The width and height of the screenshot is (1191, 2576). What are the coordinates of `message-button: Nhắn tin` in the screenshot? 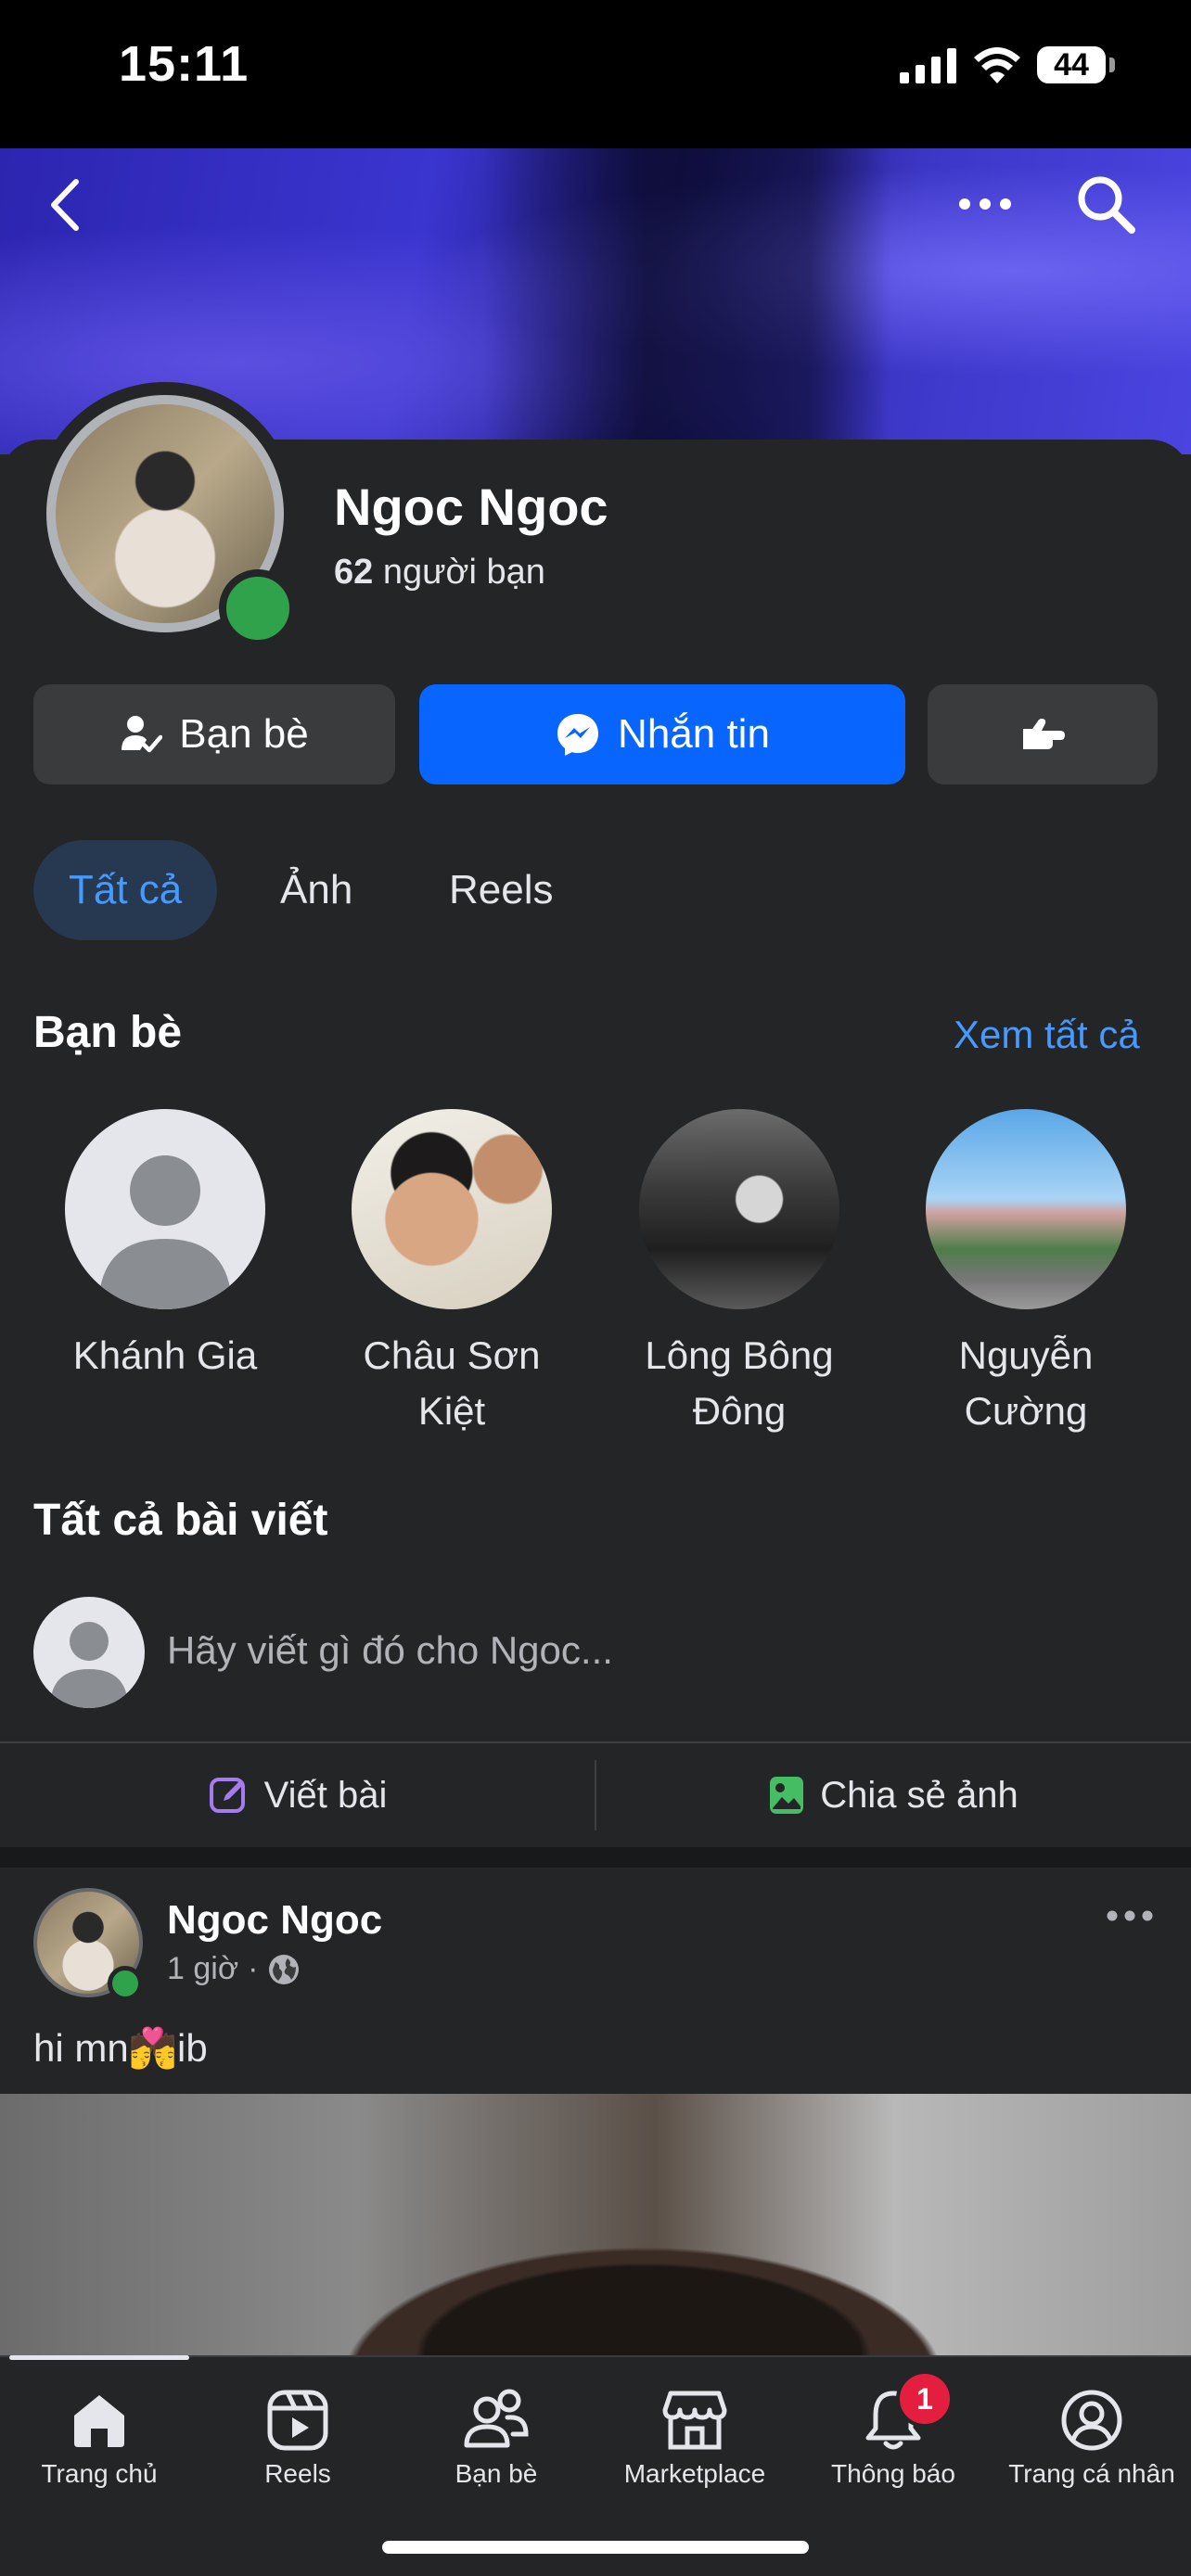 It's located at (662, 734).